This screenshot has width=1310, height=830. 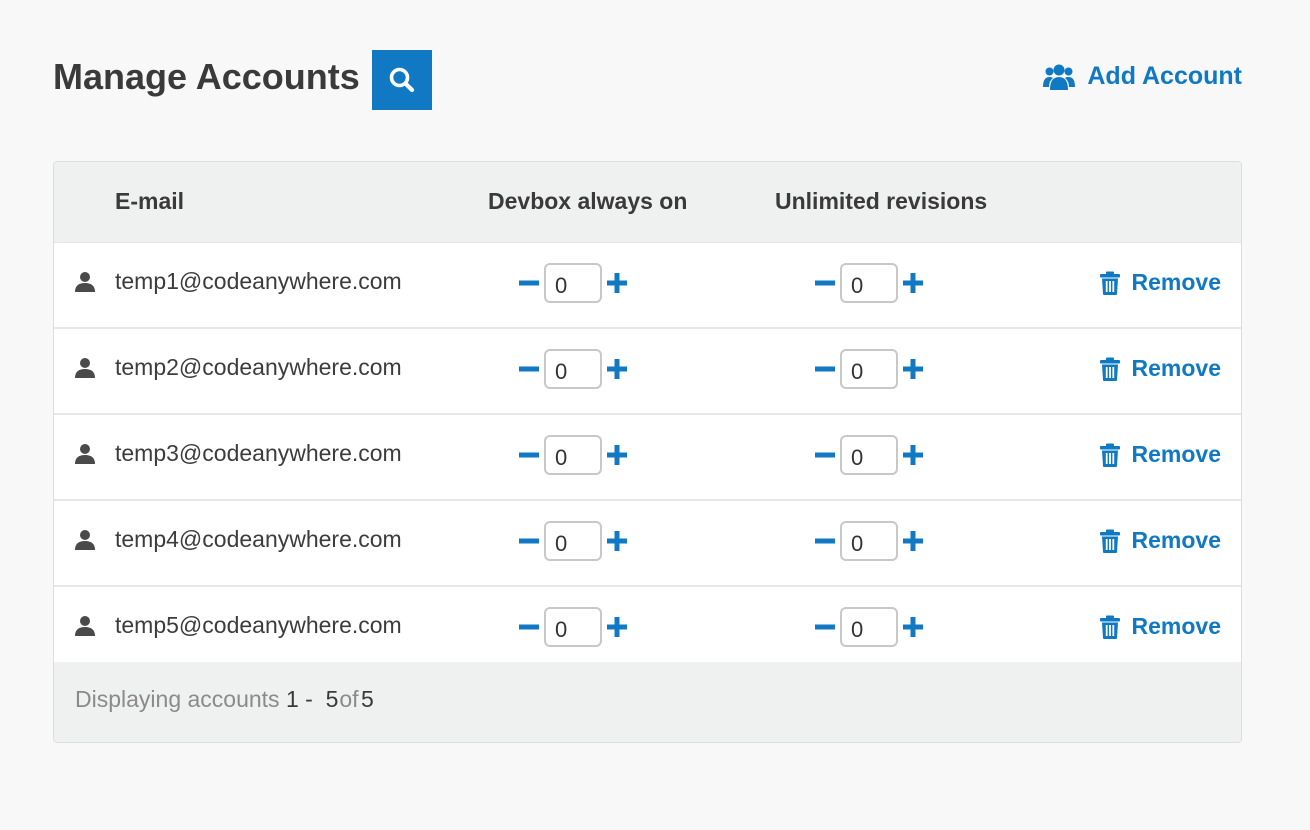 I want to click on table-footer: Displaying accounts 1 - 5of 5, so click(x=647, y=702).